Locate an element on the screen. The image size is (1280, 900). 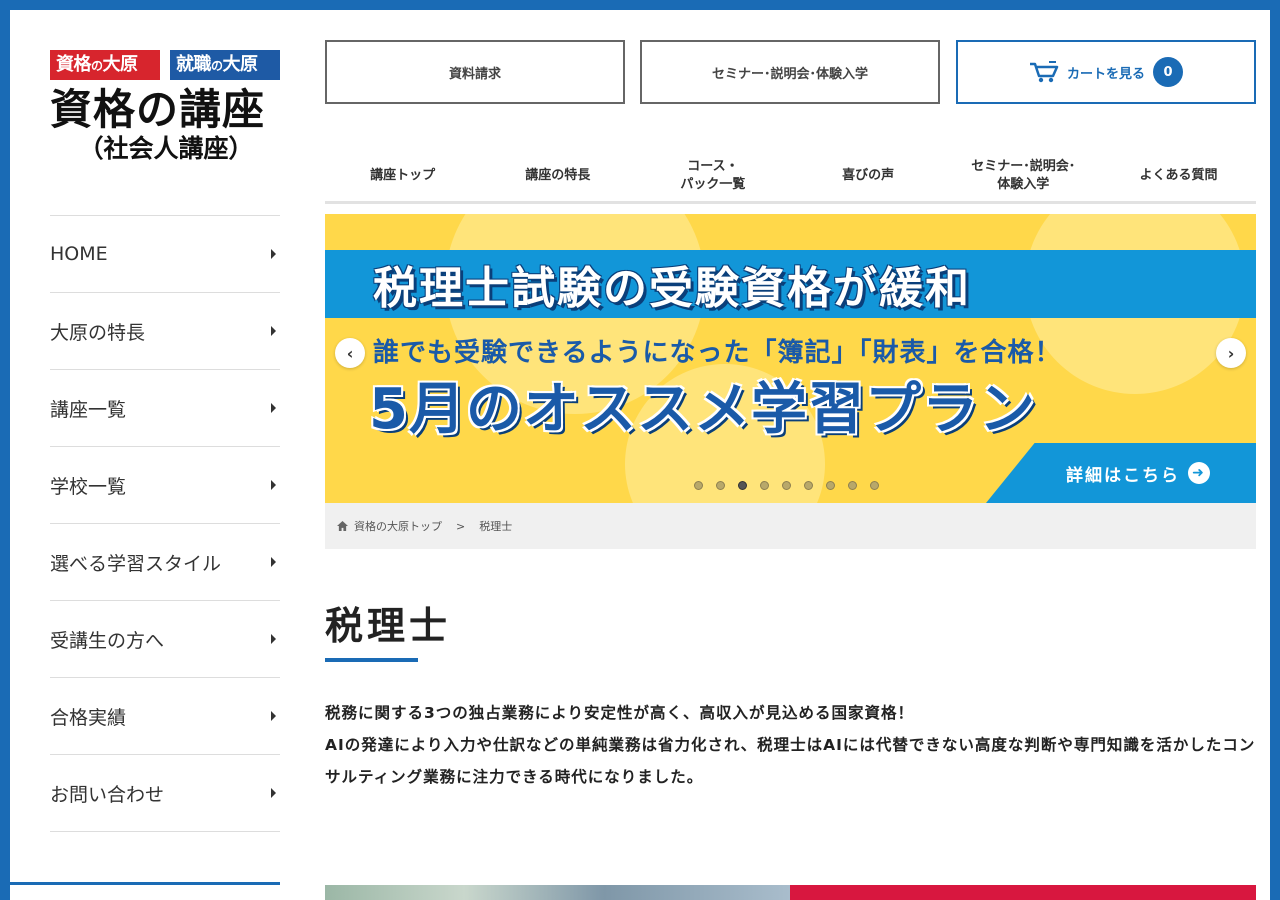
sidebar-divider is located at coordinates (145, 883).